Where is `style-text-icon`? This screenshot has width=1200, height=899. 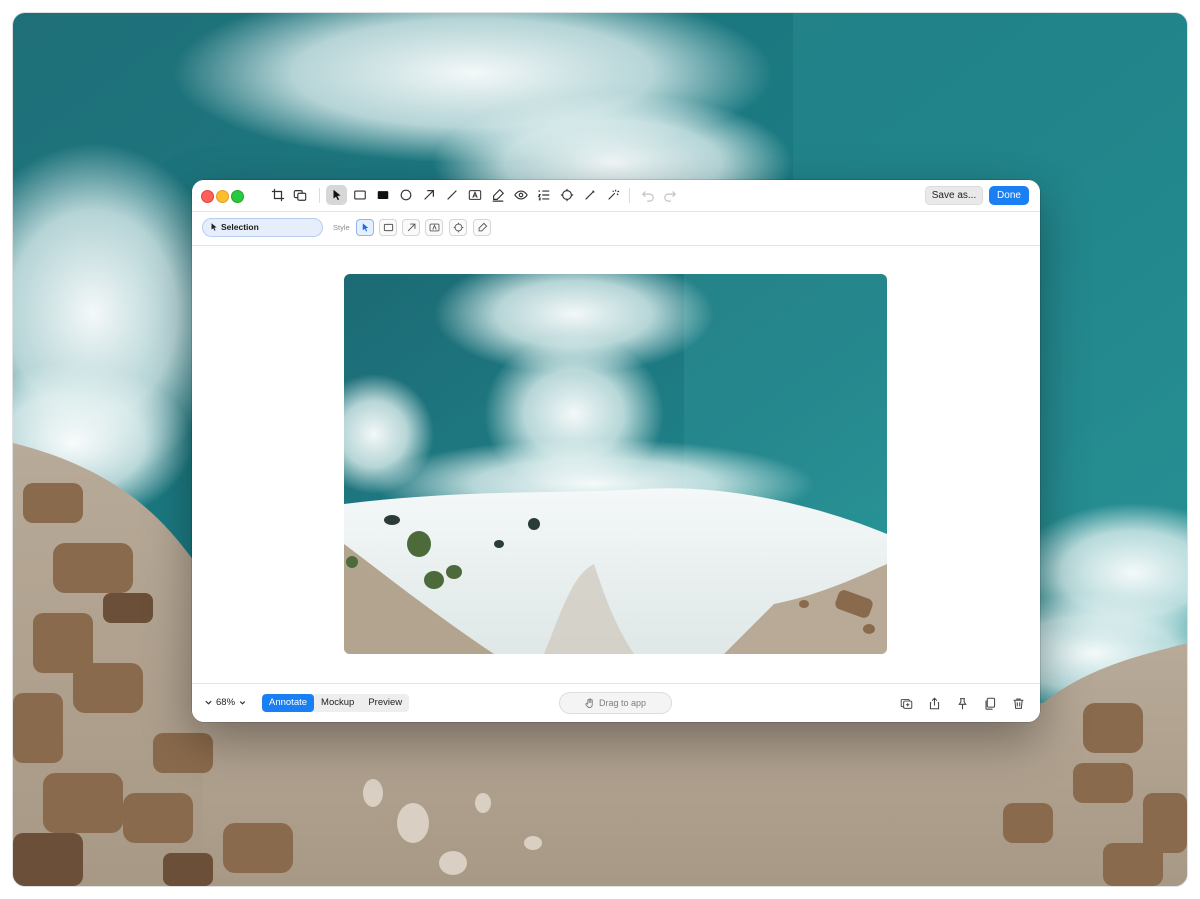 style-text-icon is located at coordinates (434, 227).